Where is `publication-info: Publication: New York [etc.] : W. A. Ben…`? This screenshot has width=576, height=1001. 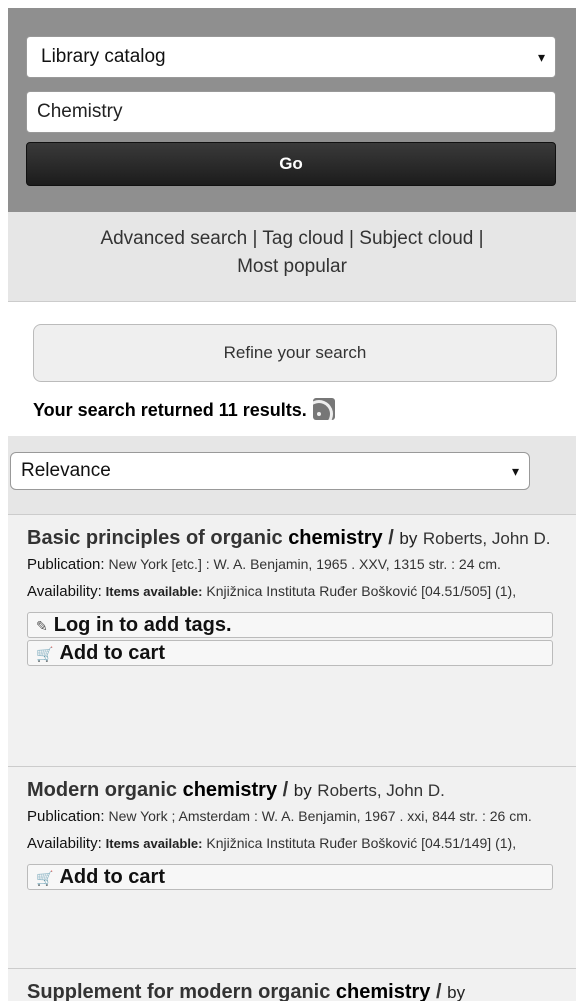
publication-info: Publication: New York [etc.] : W. A. Ben… is located at coordinates (296, 564).